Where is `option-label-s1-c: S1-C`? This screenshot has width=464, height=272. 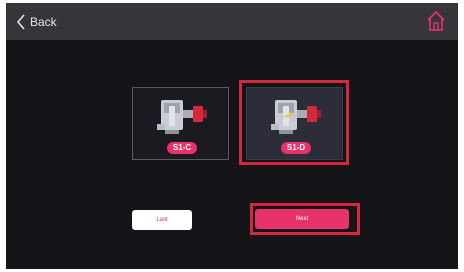
option-label-s1-c: S1-C is located at coordinates (182, 148).